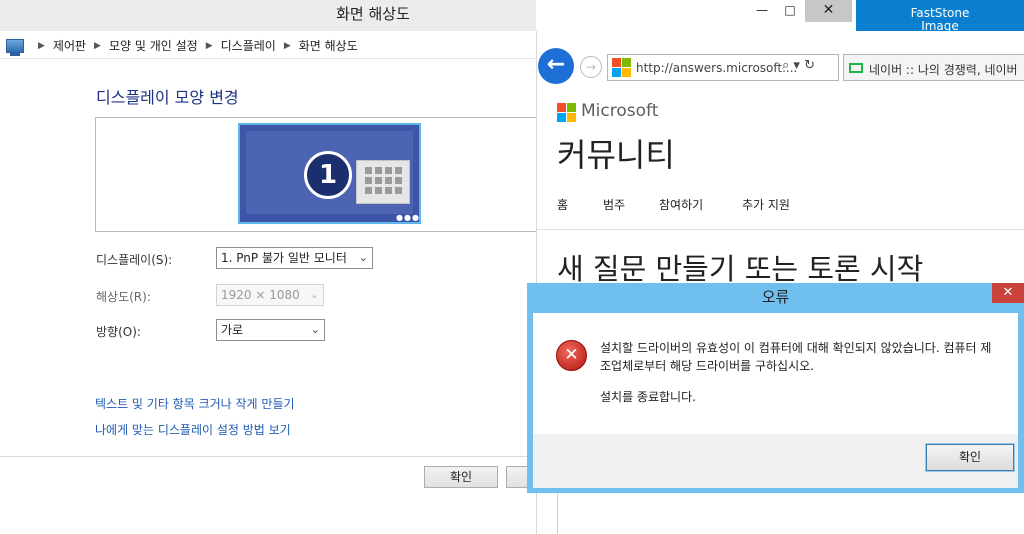  What do you see at coordinates (970, 457) in the screenshot?
I see `dialog-ok-button: 확인` at bounding box center [970, 457].